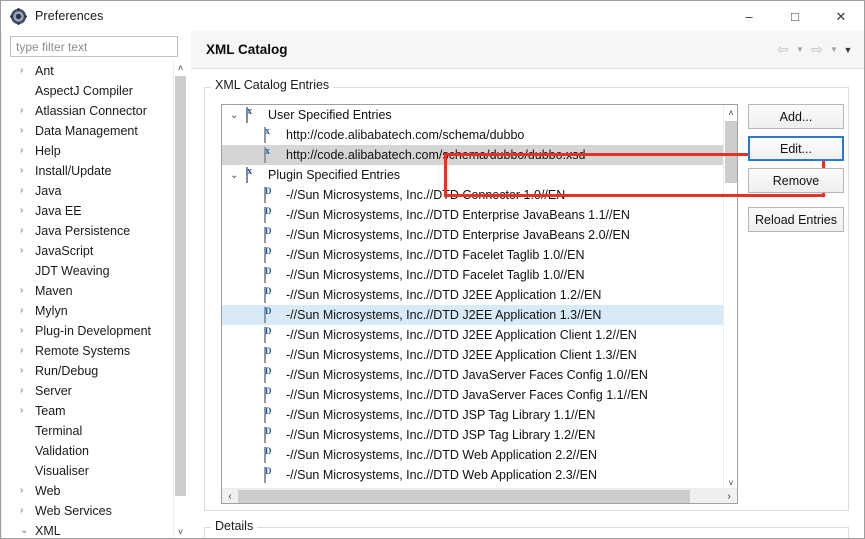  What do you see at coordinates (91, 529) in the screenshot?
I see `sidebar-item-xml: ⌄ XML` at bounding box center [91, 529].